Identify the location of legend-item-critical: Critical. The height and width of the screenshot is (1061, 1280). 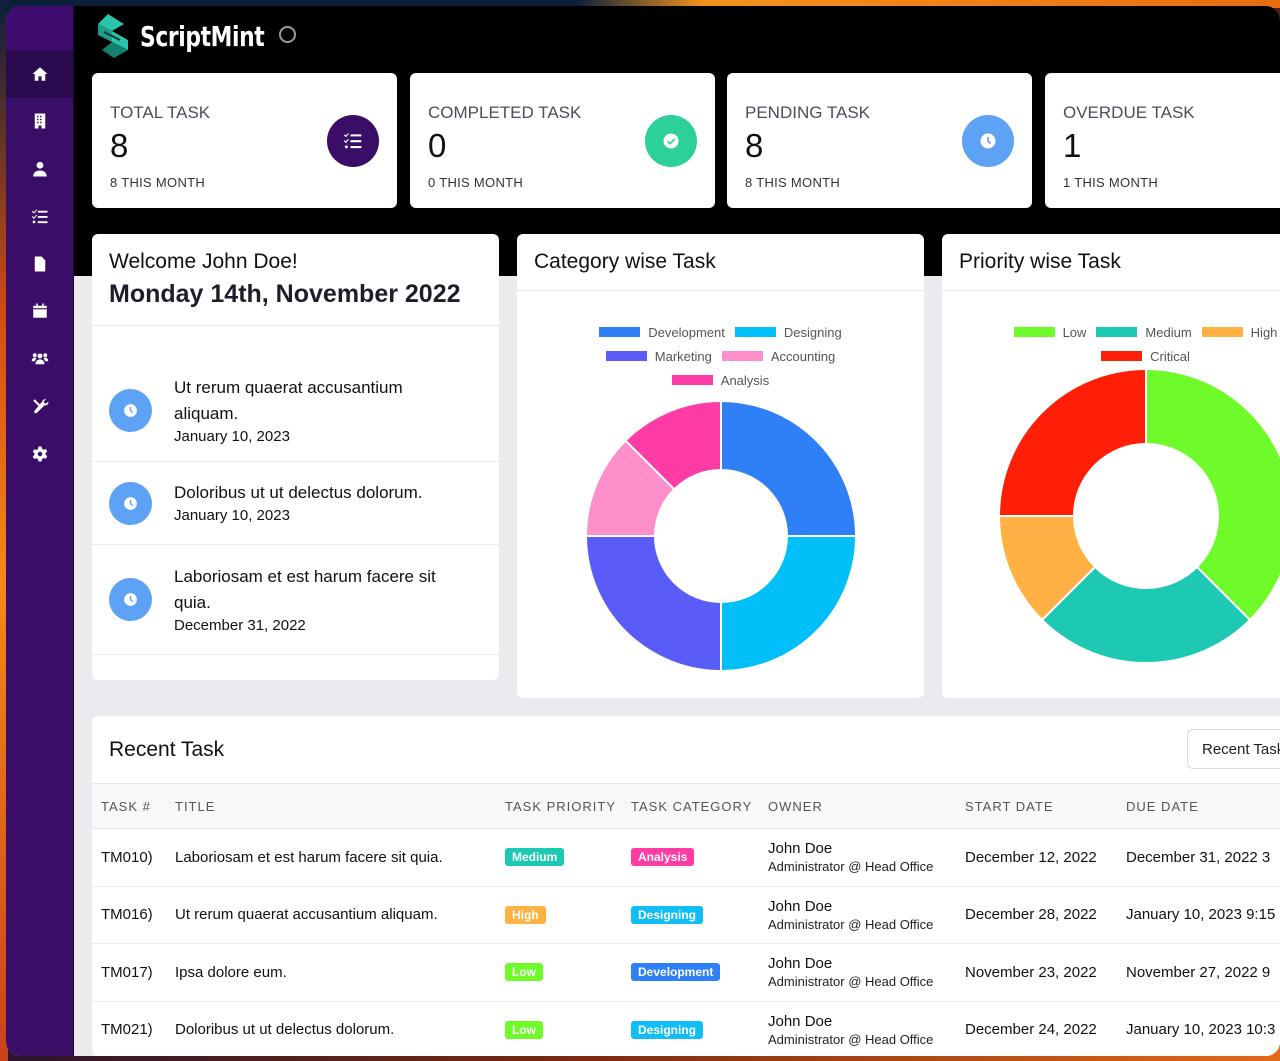
(1145, 356).